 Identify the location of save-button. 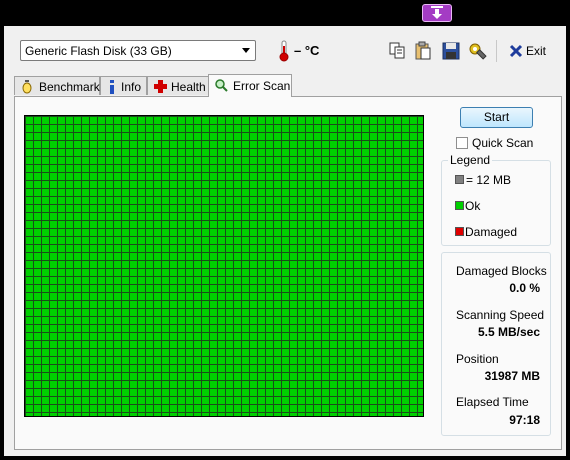
(451, 51).